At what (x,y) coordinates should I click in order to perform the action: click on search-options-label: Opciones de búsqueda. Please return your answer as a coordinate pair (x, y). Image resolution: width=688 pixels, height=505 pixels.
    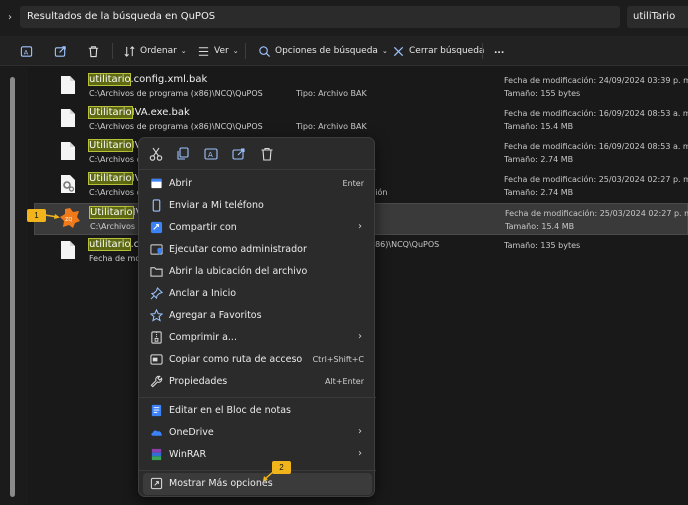
    Looking at the image, I should click on (326, 51).